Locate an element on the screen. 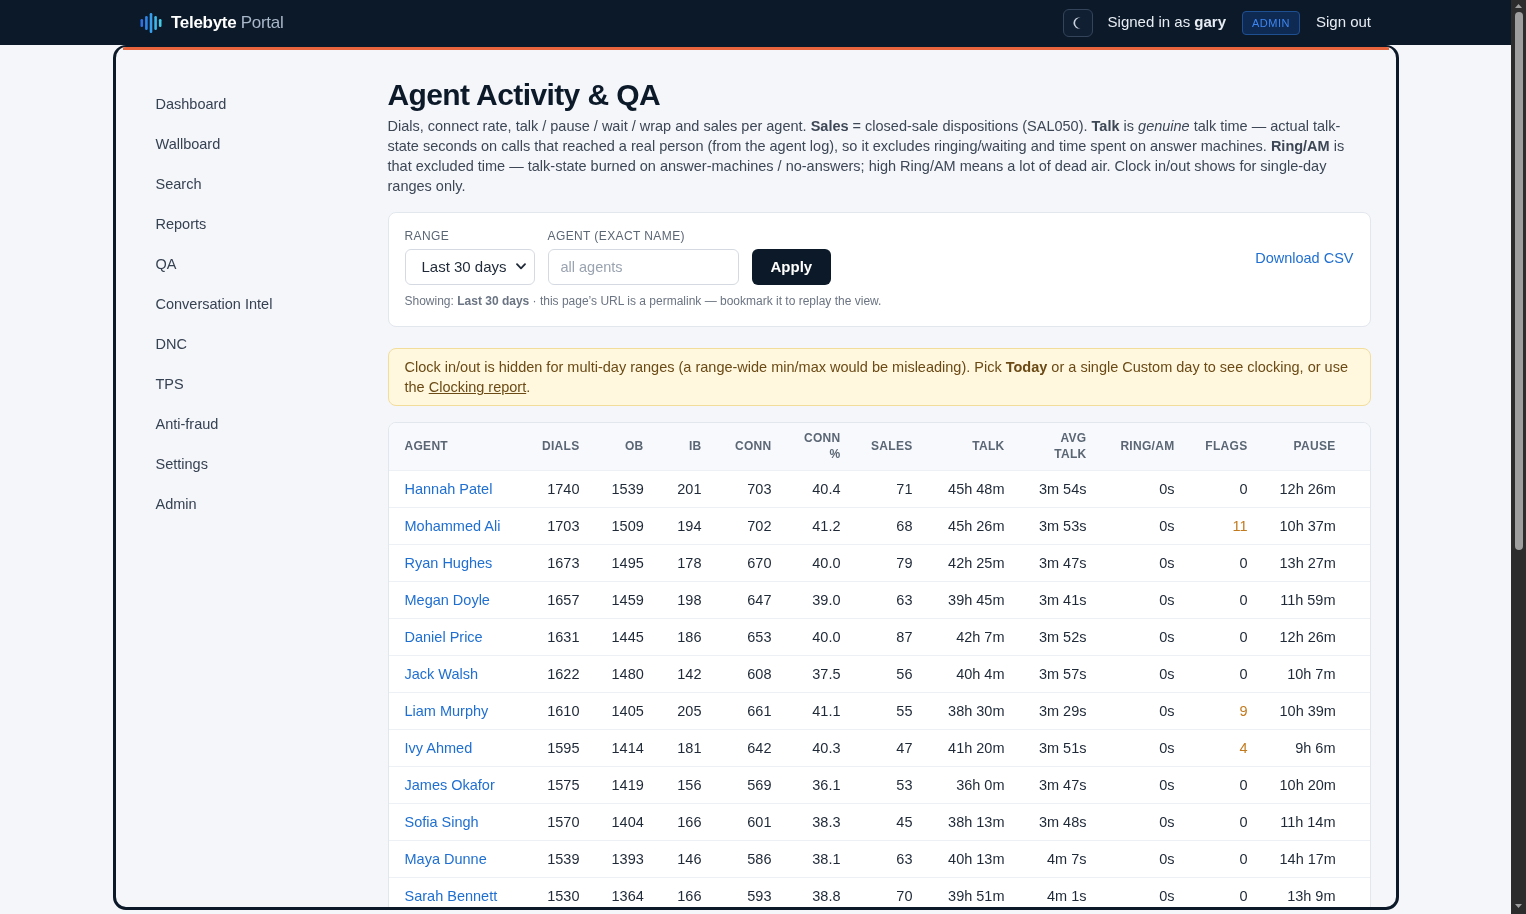 The width and height of the screenshot is (1526, 914). sidebar-link: Admin is located at coordinates (176, 504).